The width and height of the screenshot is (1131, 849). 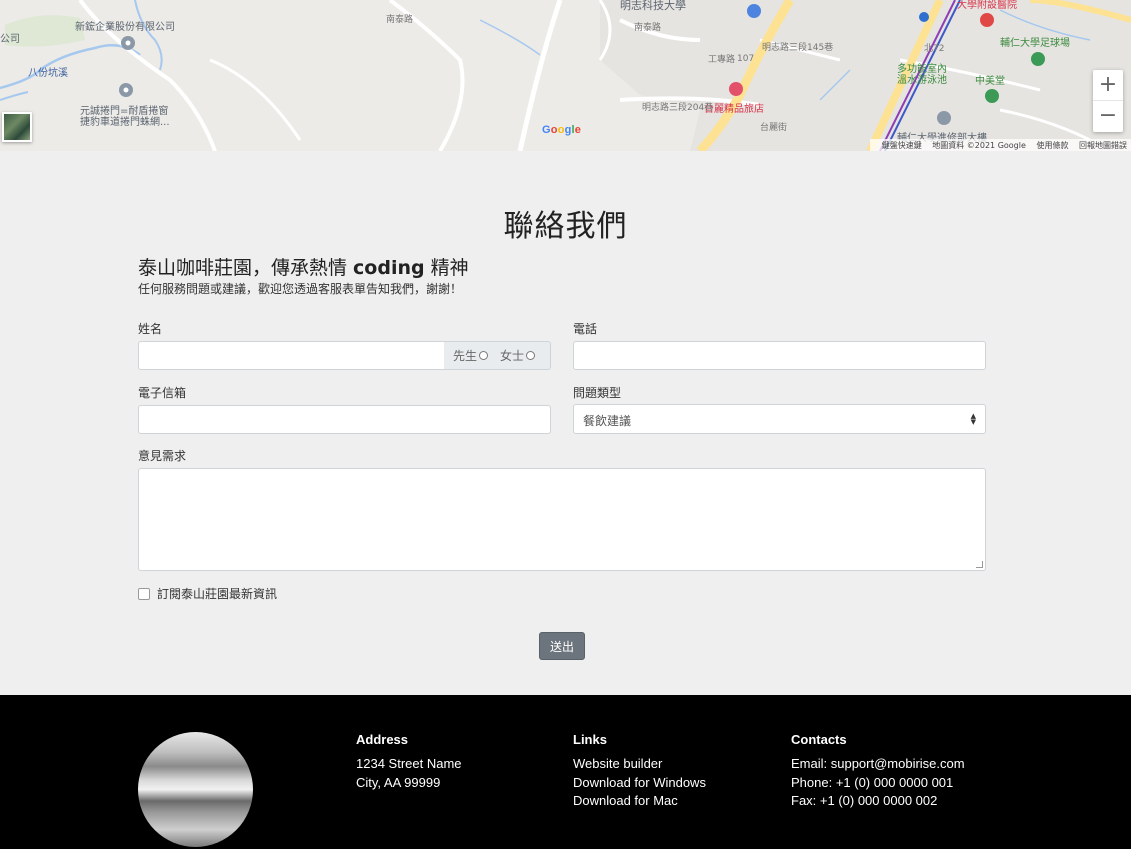 What do you see at coordinates (484, 355) in the screenshot?
I see `mr-radio` at bounding box center [484, 355].